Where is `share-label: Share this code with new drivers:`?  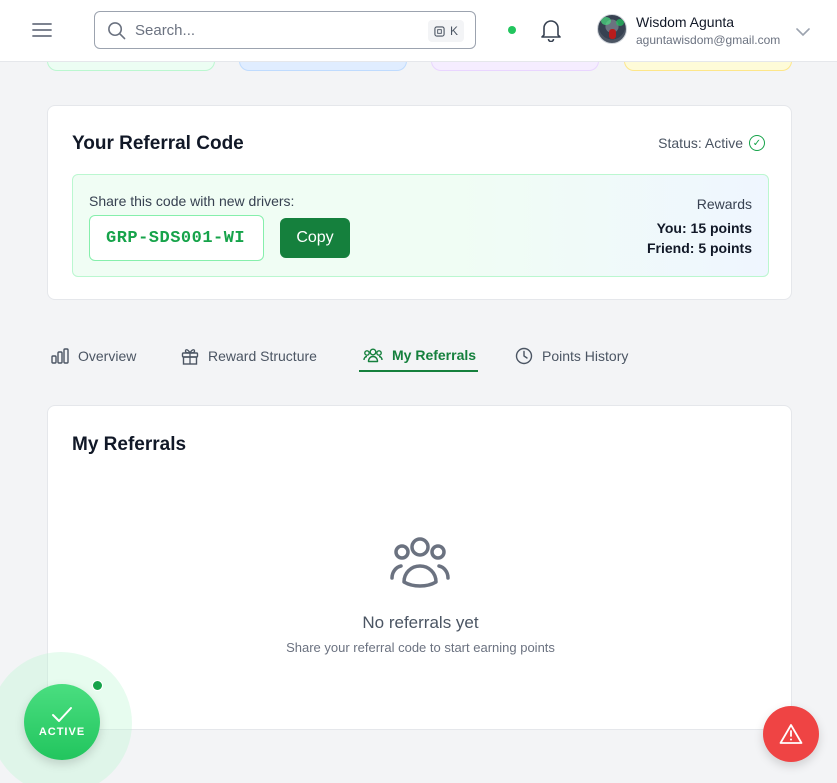 share-label: Share this code with new drivers: is located at coordinates (192, 201).